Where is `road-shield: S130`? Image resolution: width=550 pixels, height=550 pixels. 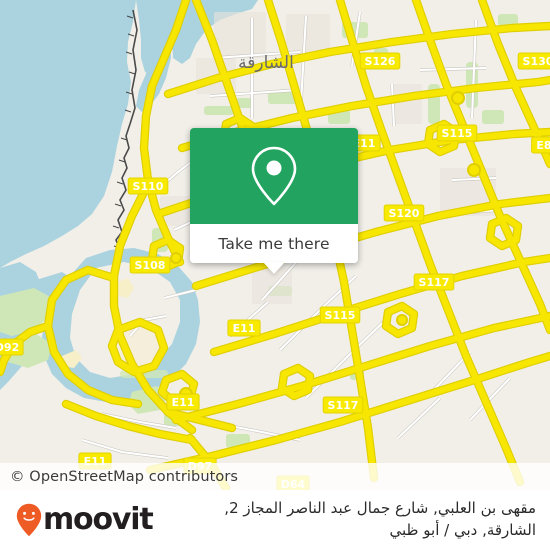 road-shield: S130 is located at coordinates (533, 61).